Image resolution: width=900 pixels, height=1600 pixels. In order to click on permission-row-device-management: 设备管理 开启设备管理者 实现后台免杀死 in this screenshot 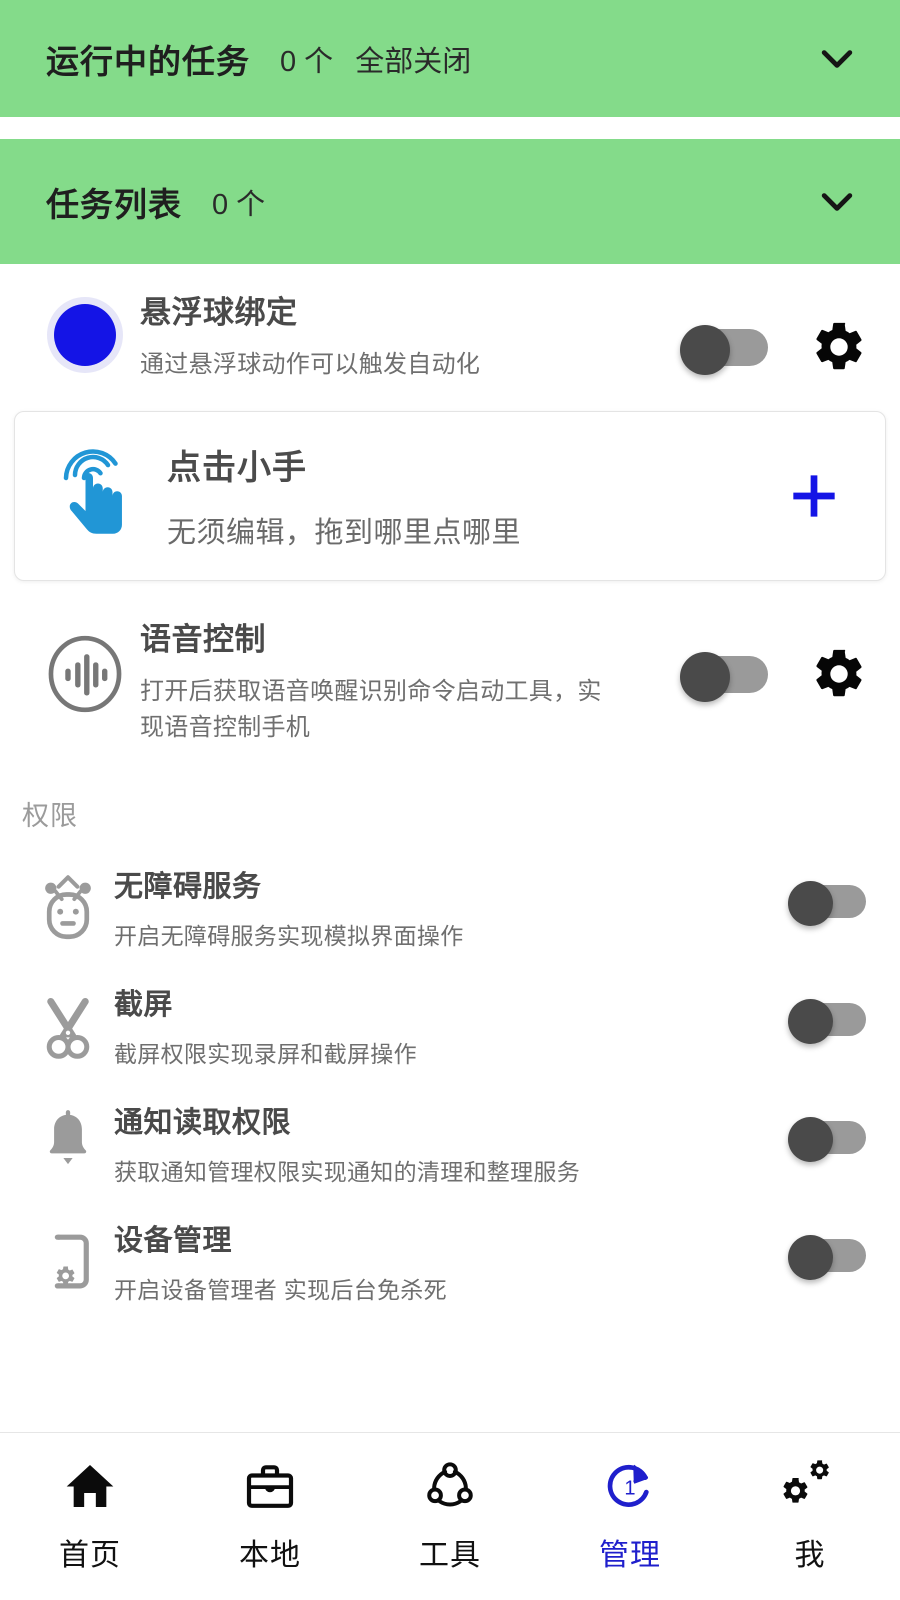, I will do `click(450, 1260)`.